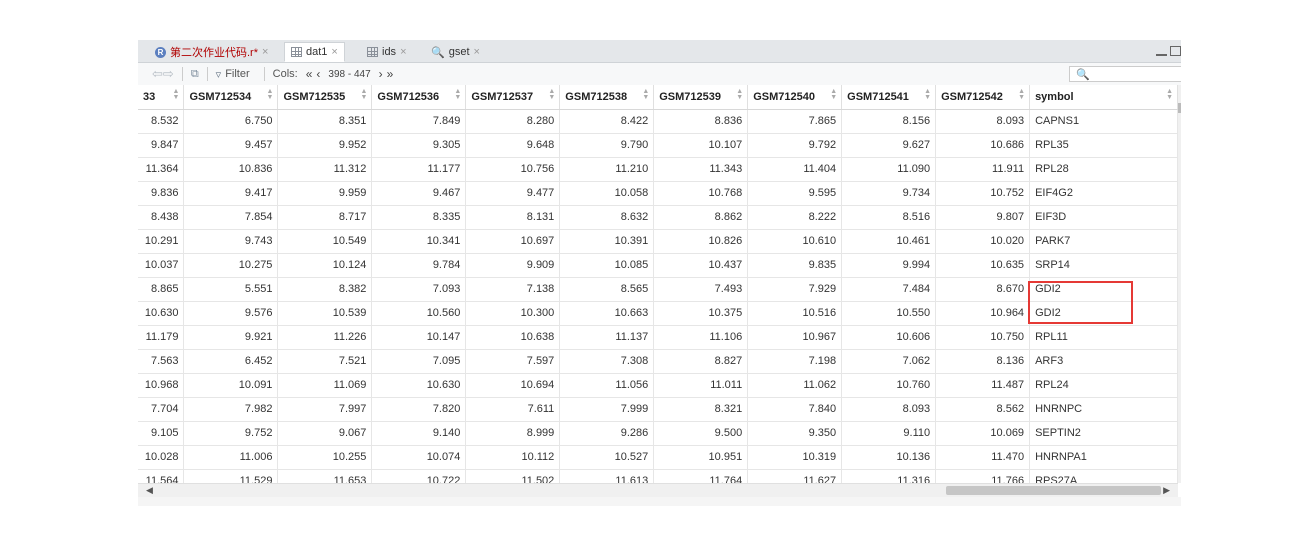 The height and width of the screenshot is (544, 1301). I want to click on value-cell: 11.210, so click(607, 169).